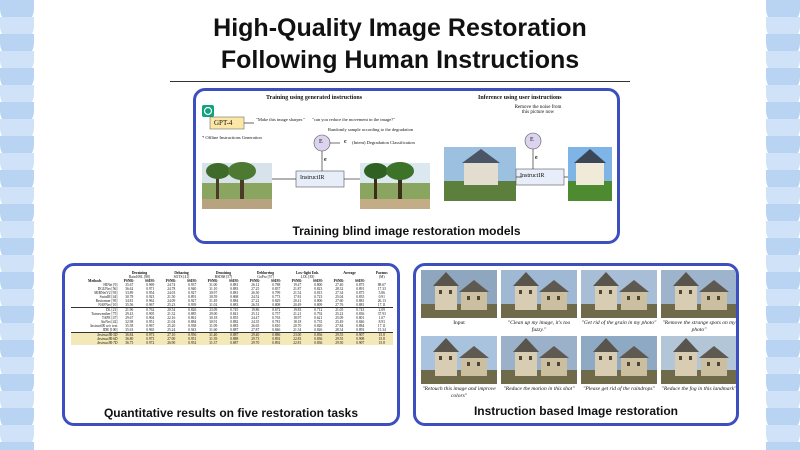 Image resolution: width=800 pixels, height=450 pixels. What do you see at coordinates (171, 343) in the screenshot?
I see `value-cell: 26.90` at bounding box center [171, 343].